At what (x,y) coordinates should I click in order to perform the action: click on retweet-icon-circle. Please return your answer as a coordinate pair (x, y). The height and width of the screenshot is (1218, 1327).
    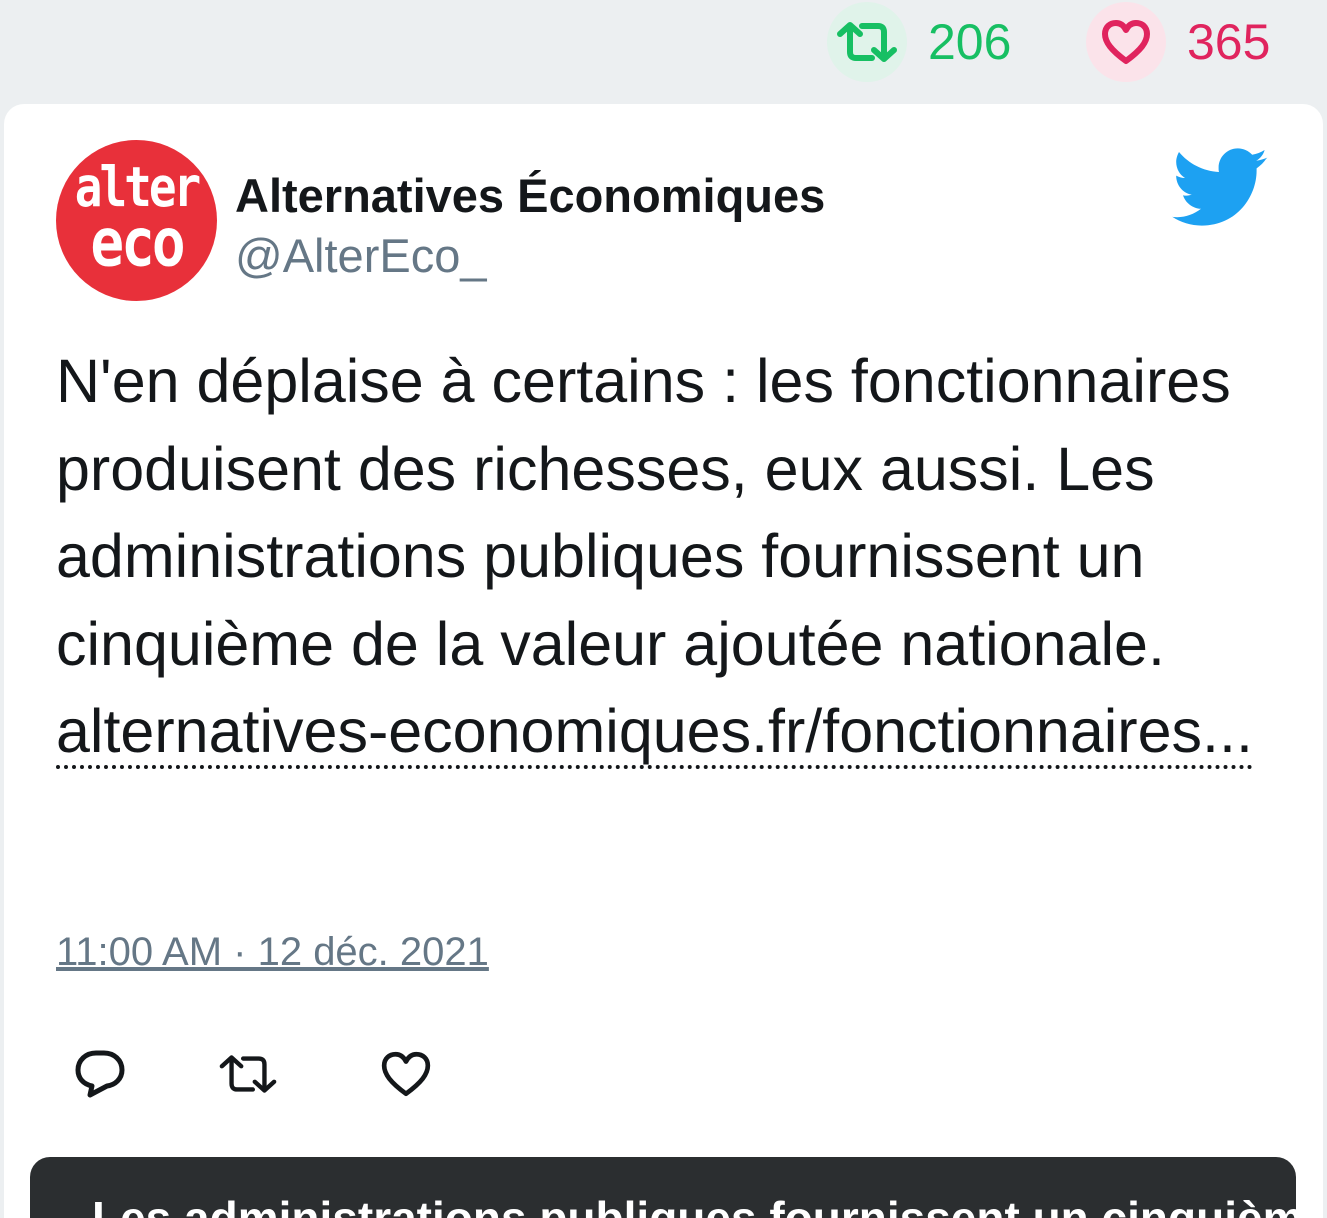
    Looking at the image, I should click on (867, 42).